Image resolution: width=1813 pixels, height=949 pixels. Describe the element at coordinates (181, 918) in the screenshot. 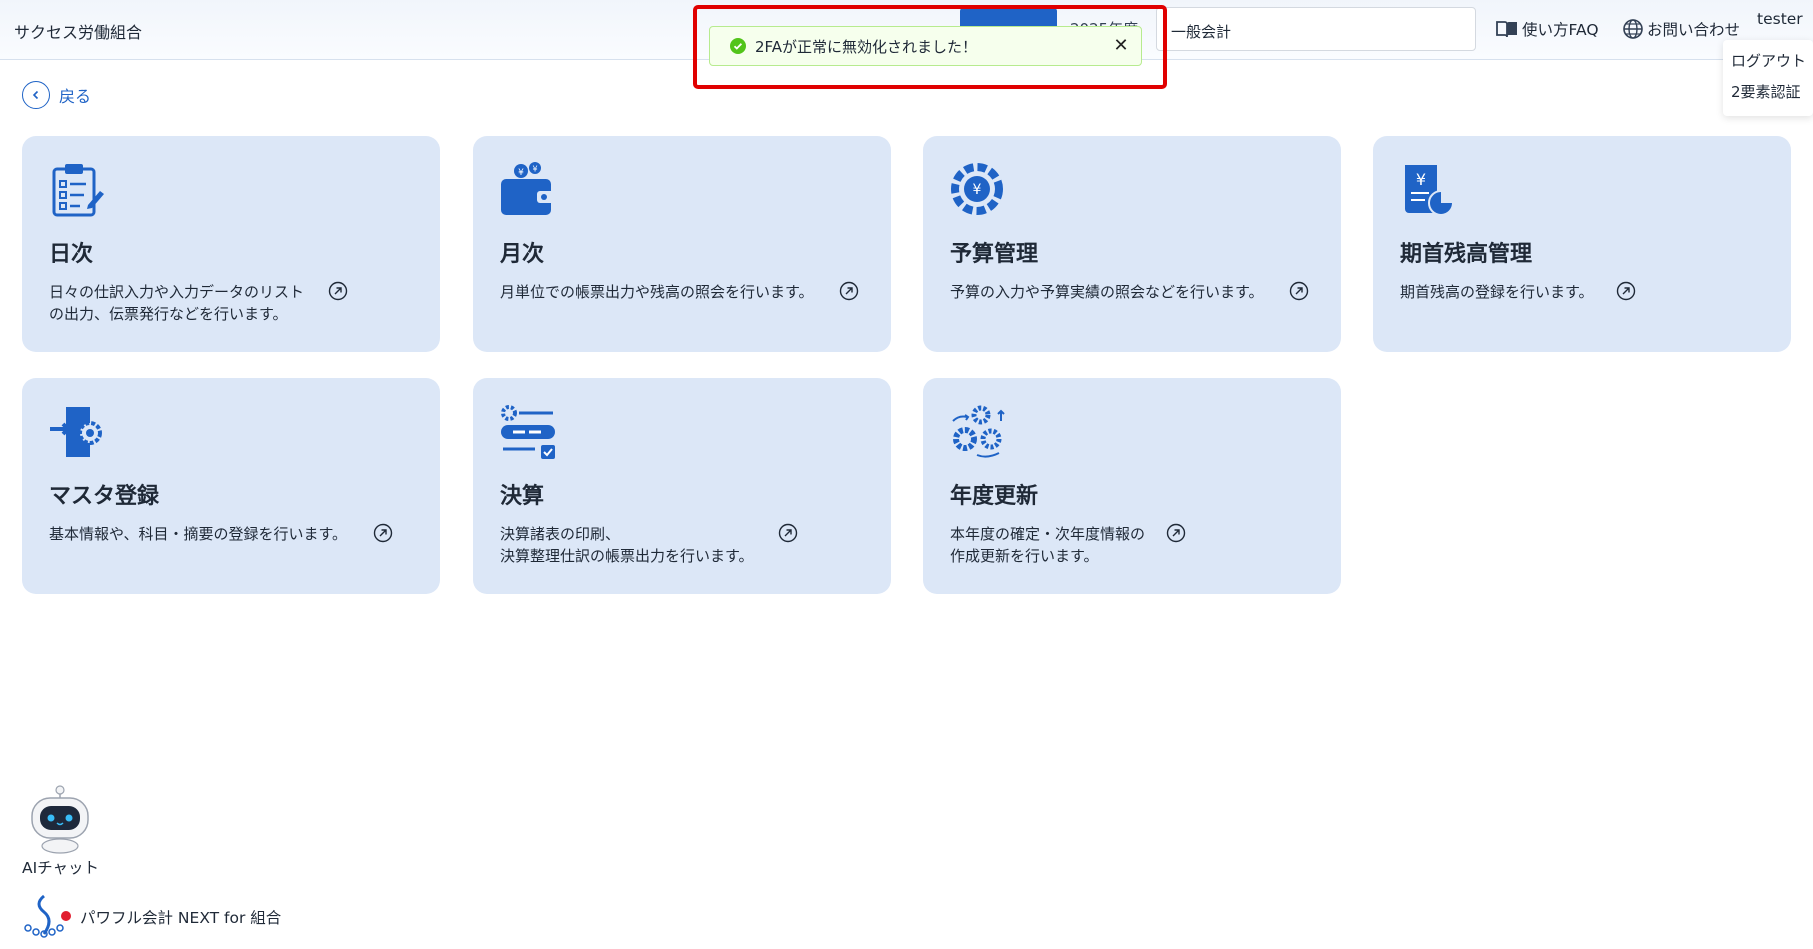

I see `brand-name: パワフル会計 NEXT for 組合` at that location.